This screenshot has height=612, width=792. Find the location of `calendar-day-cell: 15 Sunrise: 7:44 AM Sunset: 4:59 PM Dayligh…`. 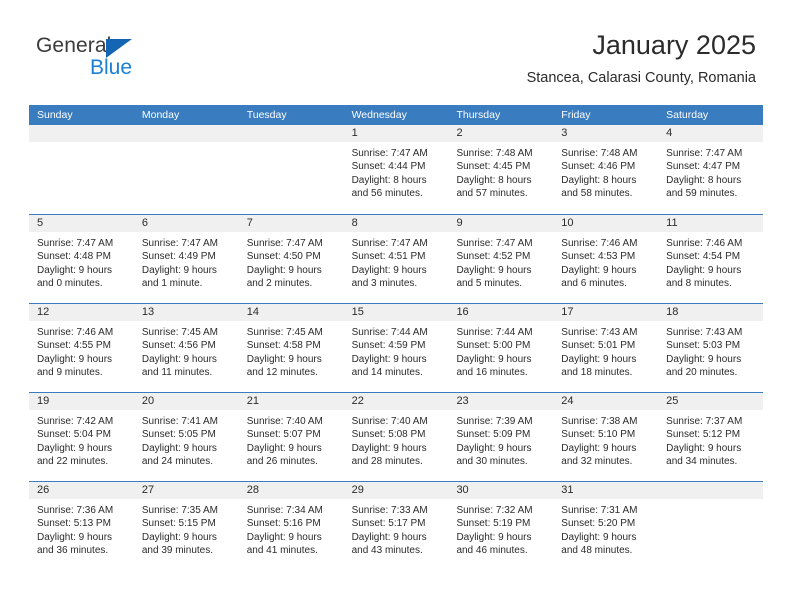

calendar-day-cell: 15 Sunrise: 7:44 AM Sunset: 4:59 PM Dayligh… is located at coordinates (396, 348).